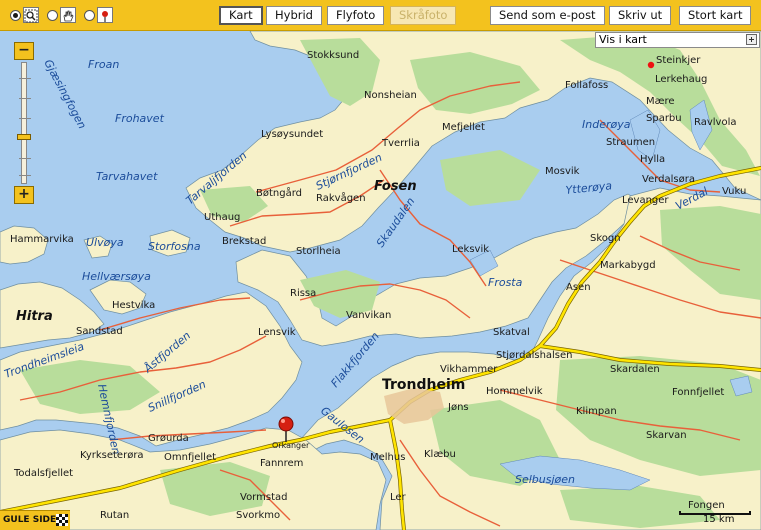 Image resolution: width=761 pixels, height=530 pixels. What do you see at coordinates (103, 64) in the screenshot?
I see `water-label: Froan` at bounding box center [103, 64].